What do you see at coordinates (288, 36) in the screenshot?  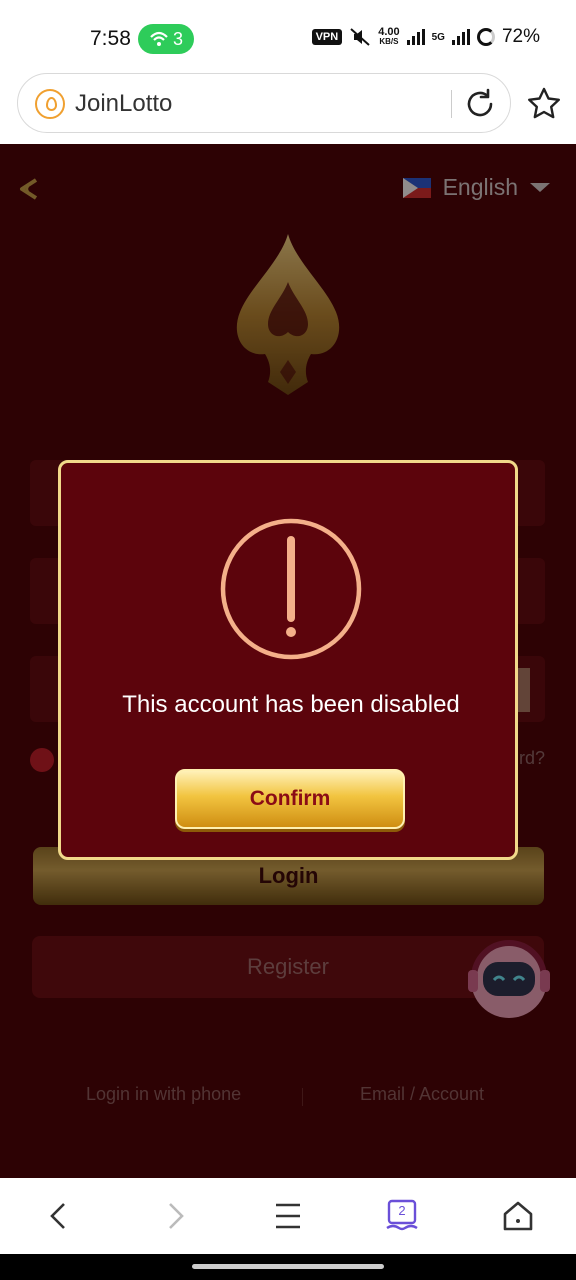 I see `status-bar: 7:58 3 VPN 4.00 KB/S 5G 72%` at bounding box center [288, 36].